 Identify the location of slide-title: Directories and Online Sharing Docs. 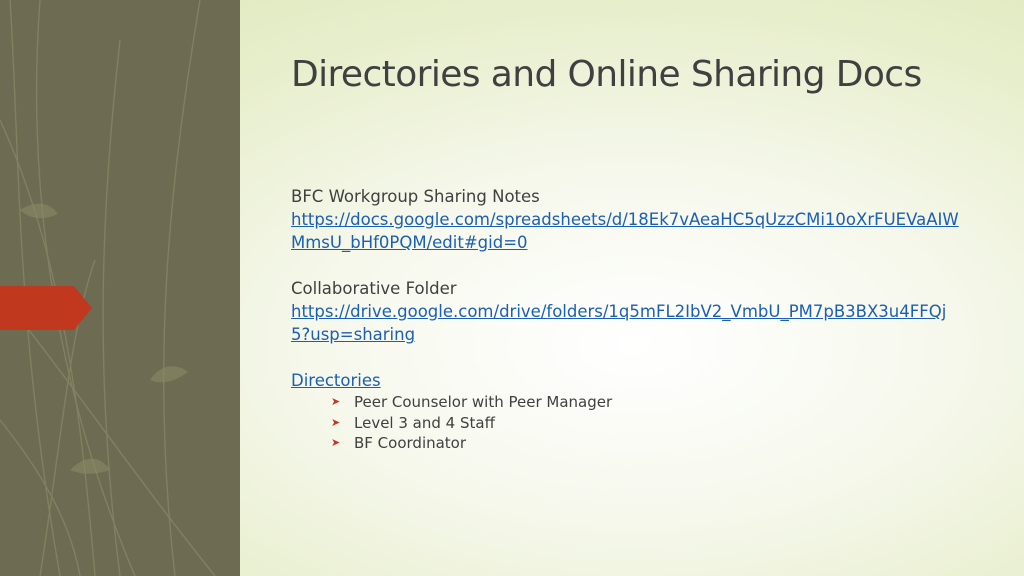
(606, 74).